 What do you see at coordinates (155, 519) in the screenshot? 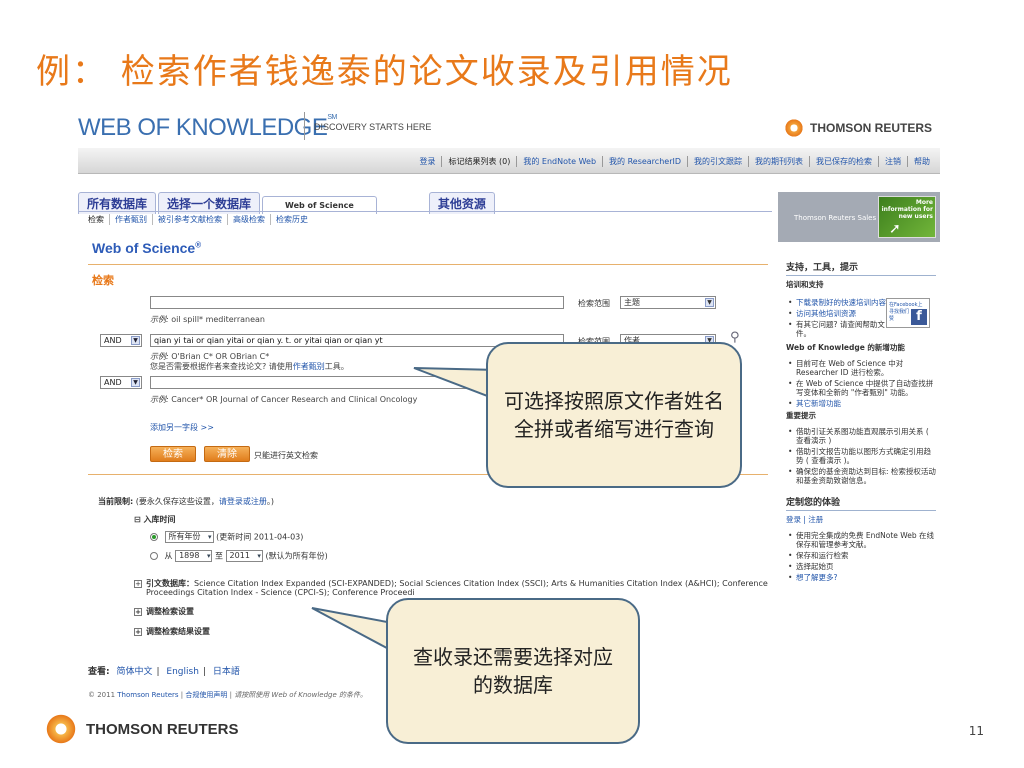
I see `timespan-header: ⊟ 入库时间` at bounding box center [155, 519].